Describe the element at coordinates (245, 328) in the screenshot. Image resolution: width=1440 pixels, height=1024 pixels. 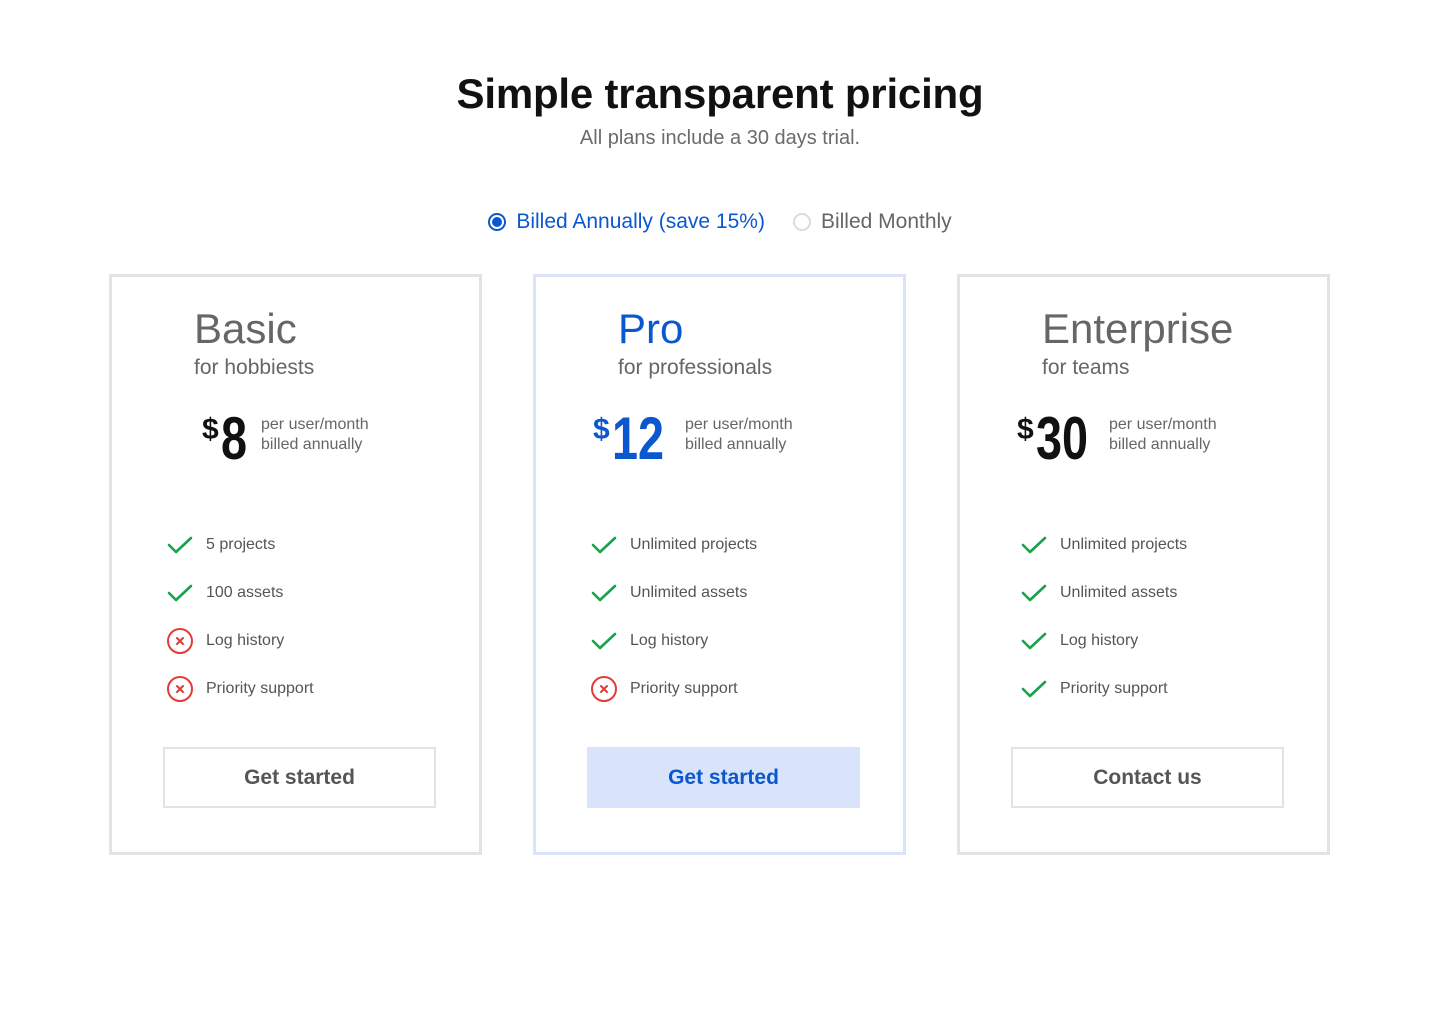
I see `plan-name: Basic` at that location.